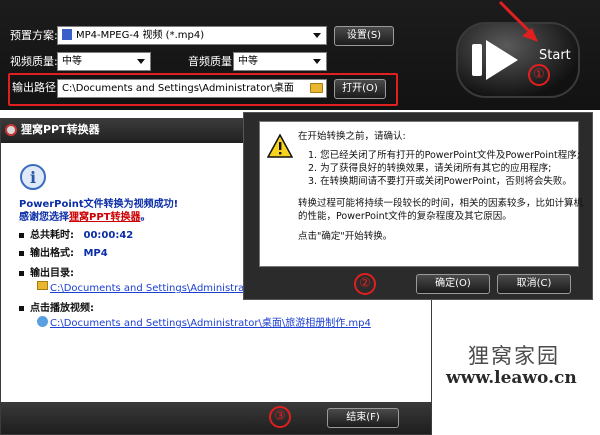  What do you see at coordinates (518, 21) in the screenshot?
I see `red-arrow-icon` at bounding box center [518, 21].